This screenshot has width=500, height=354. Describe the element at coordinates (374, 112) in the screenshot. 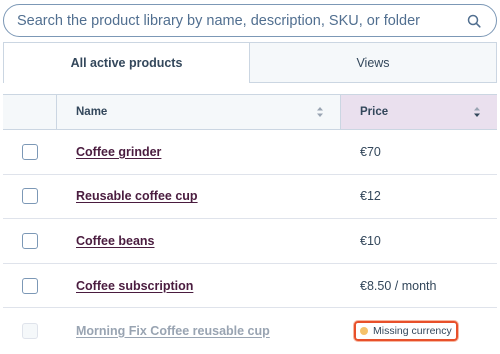

I see `column-label-price: Price` at that location.